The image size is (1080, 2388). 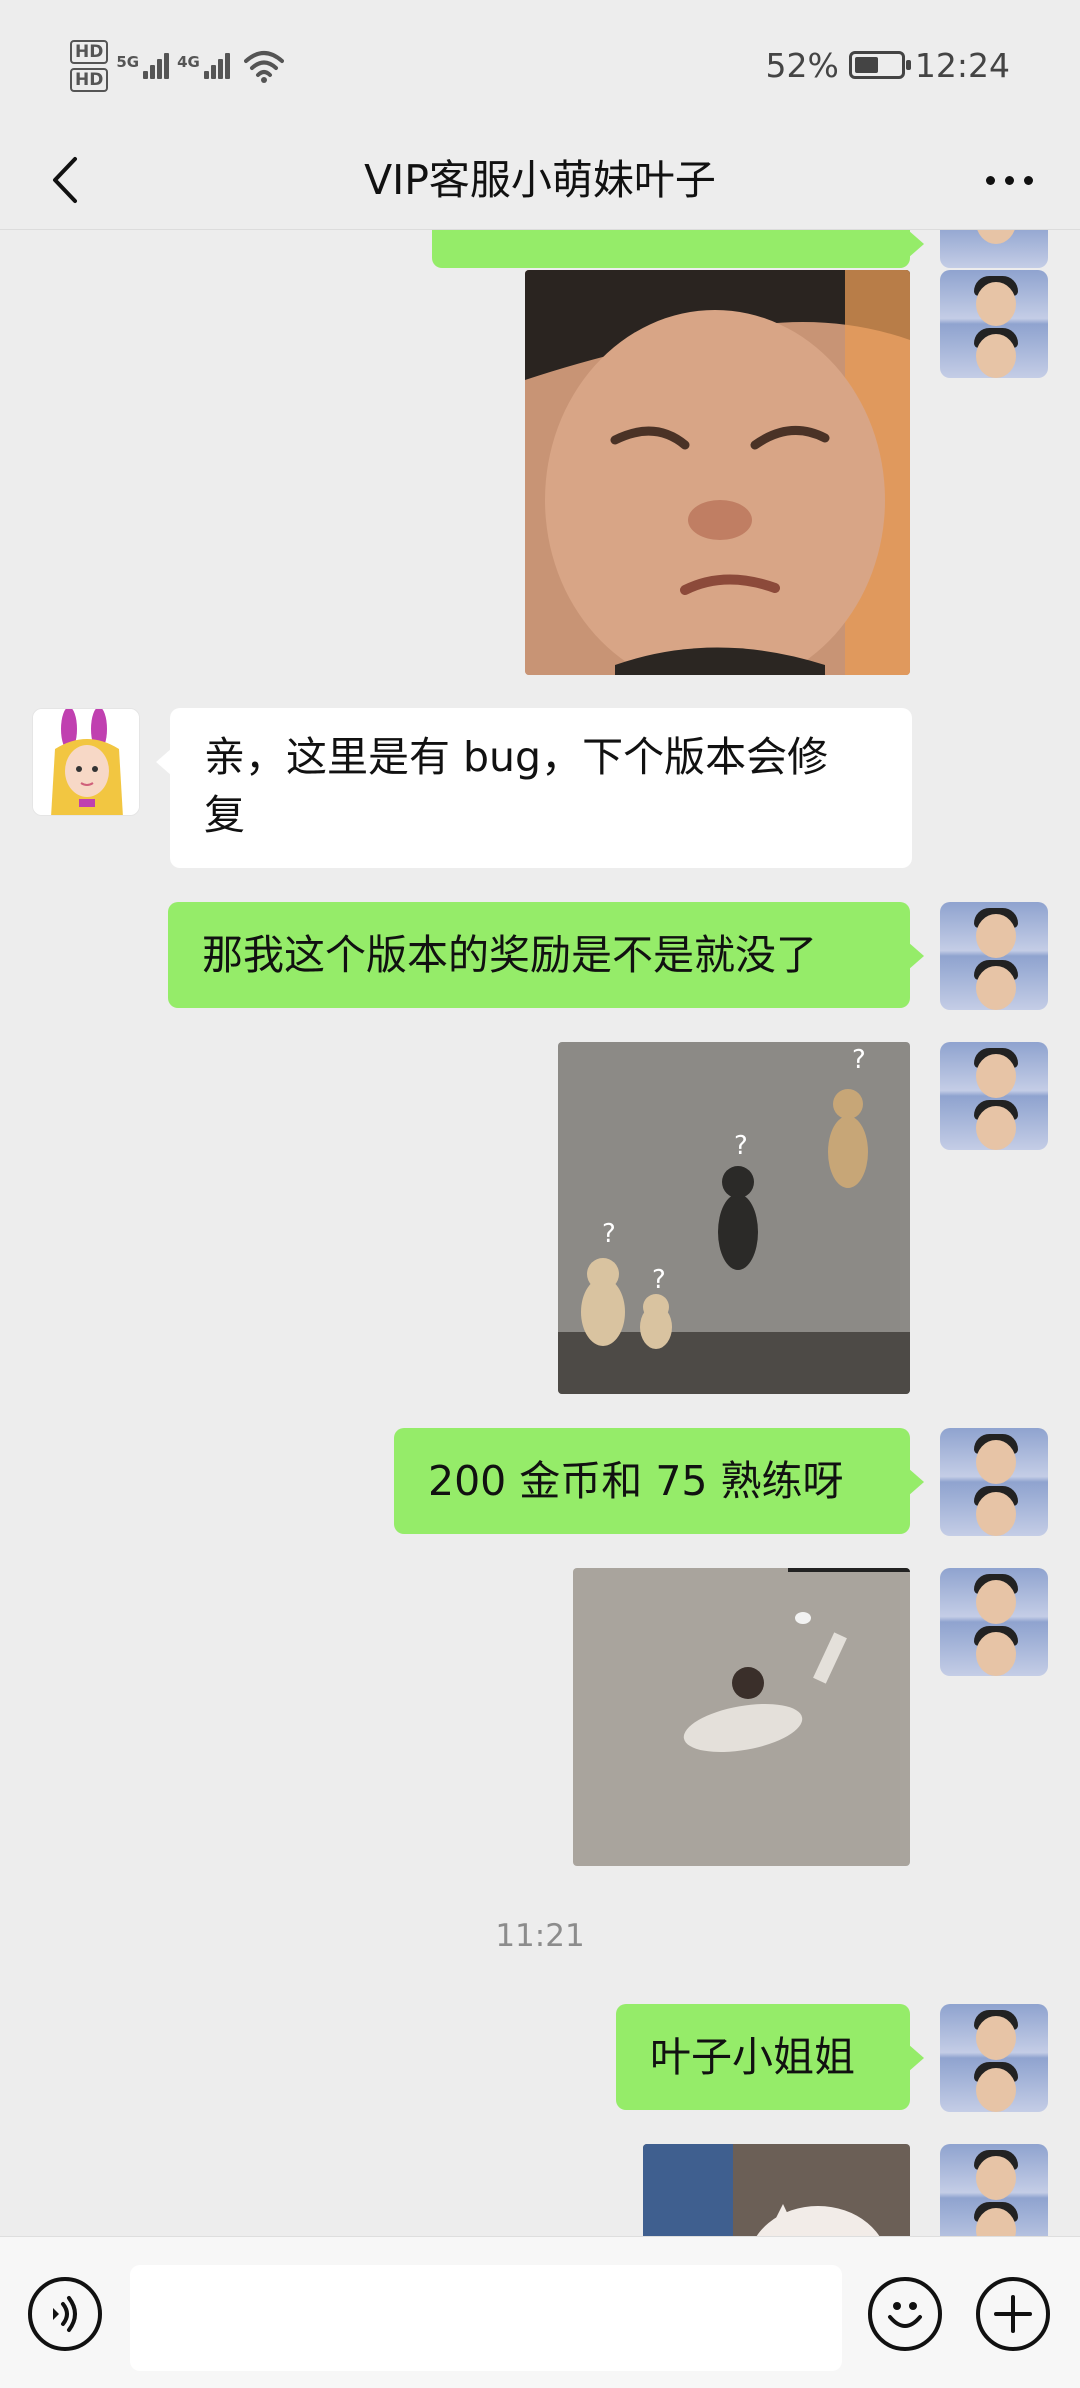 I want to click on emoji-button, so click(x=905, y=2314).